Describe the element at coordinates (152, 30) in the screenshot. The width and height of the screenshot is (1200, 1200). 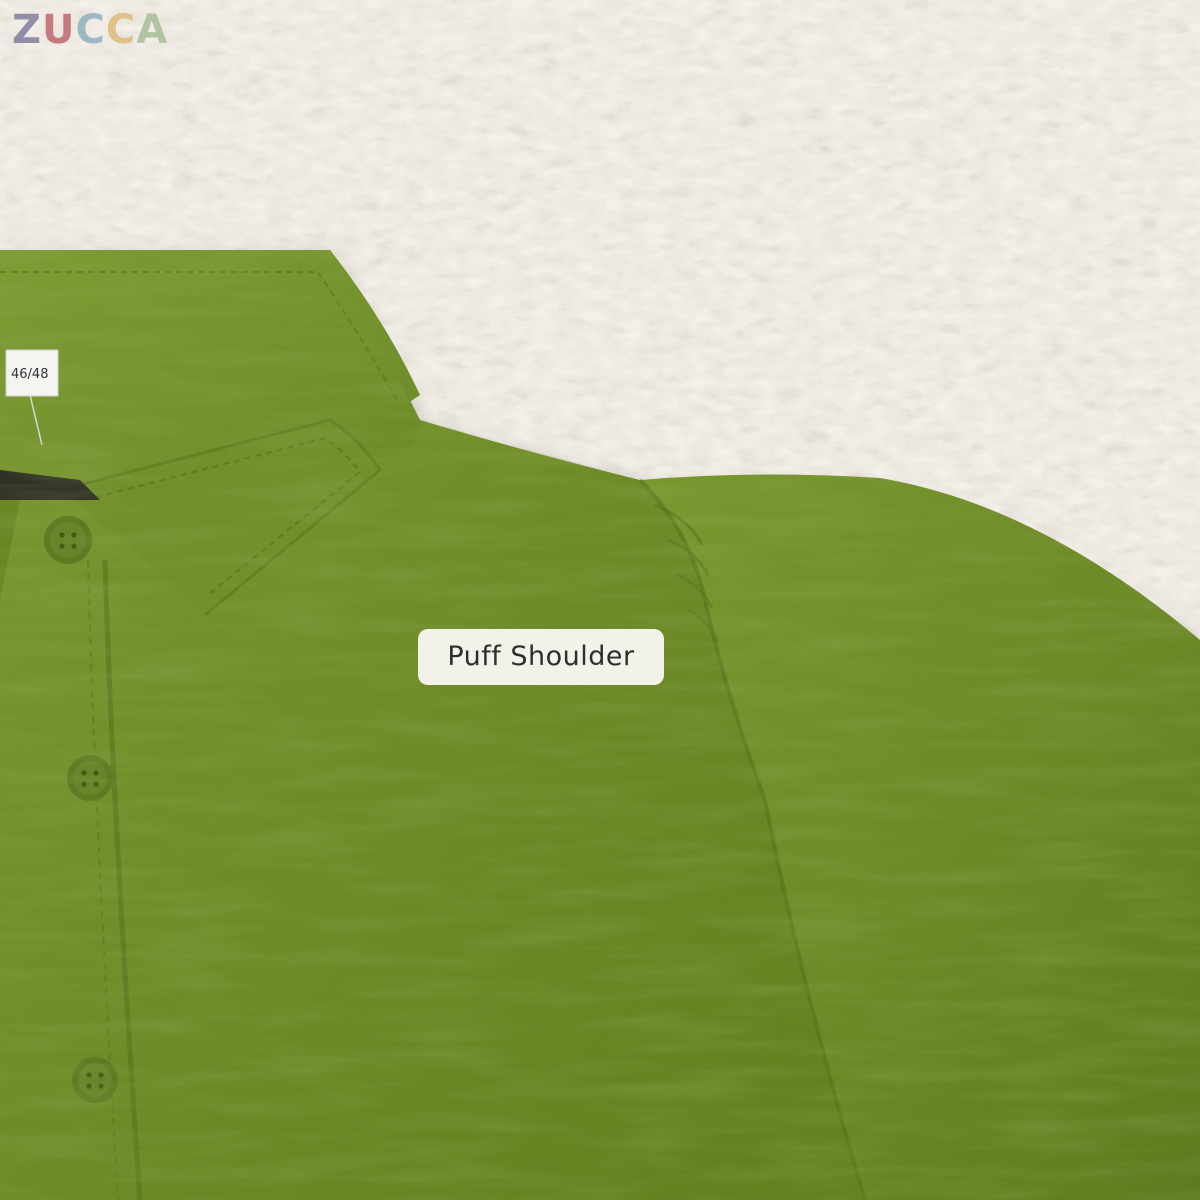
I see `brand-logo-letter: A` at that location.